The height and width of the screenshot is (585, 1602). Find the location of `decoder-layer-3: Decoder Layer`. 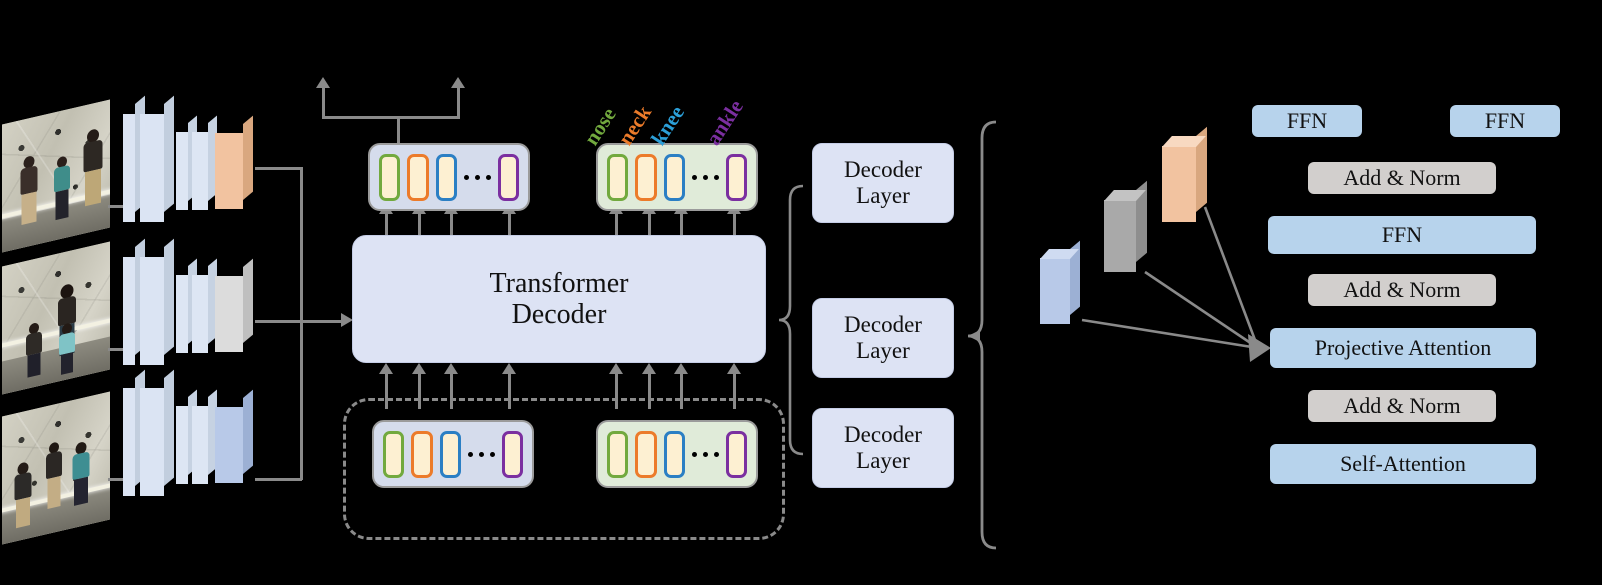

decoder-layer-3: Decoder Layer is located at coordinates (883, 448).